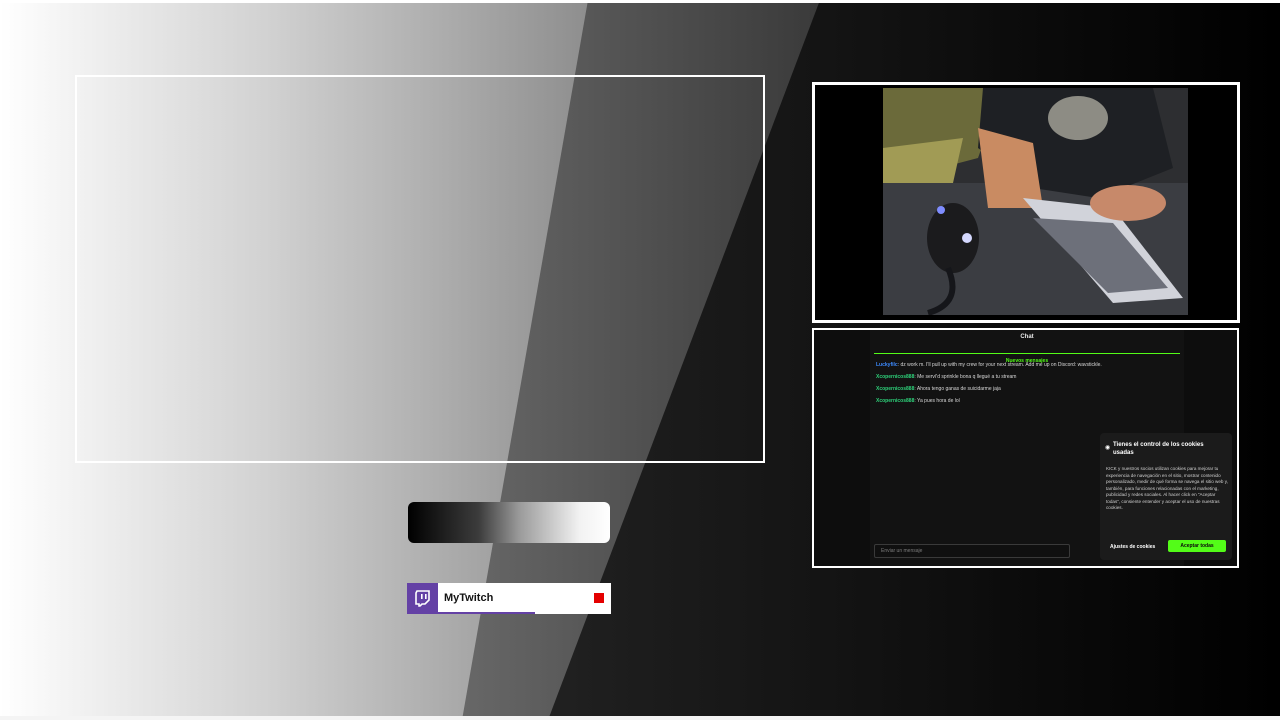 Image resolution: width=1280 pixels, height=720 pixels. Describe the element at coordinates (957, 389) in the screenshot. I see `chat-message-text: : Ahora tengo ganas de suicidarme jaja` at that location.